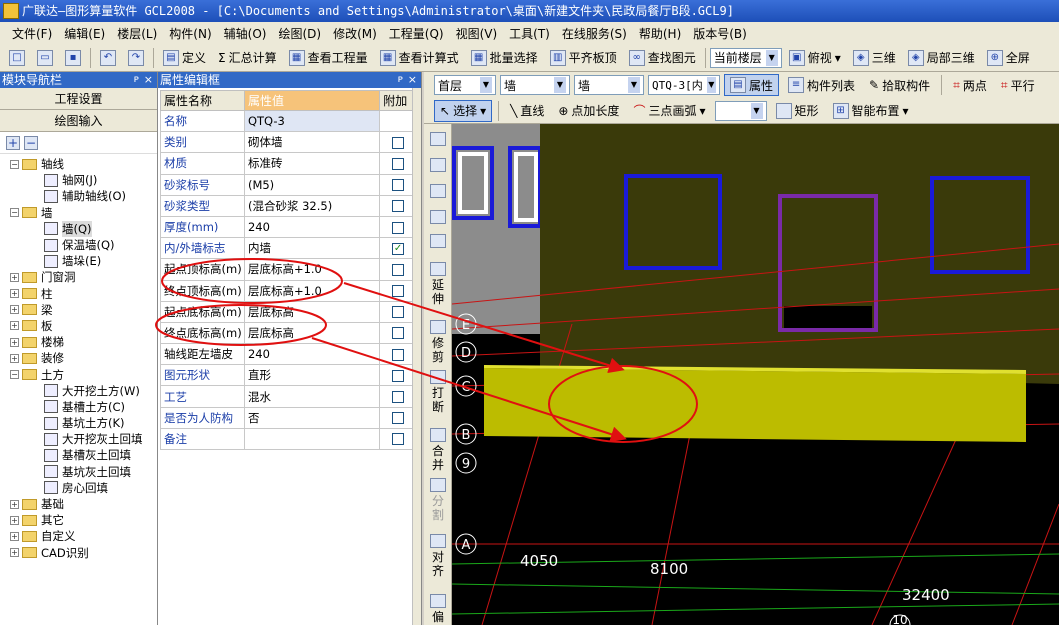  Describe the element at coordinates (312, 142) in the screenshot. I see `property-value: 砌体墙` at that location.